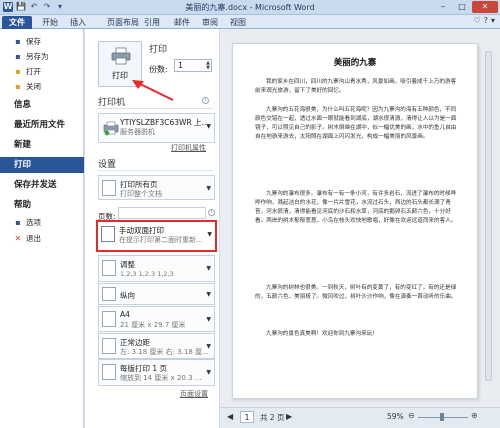 The height and width of the screenshot is (428, 500). I want to click on heart-icon: ♡, so click(477, 20).